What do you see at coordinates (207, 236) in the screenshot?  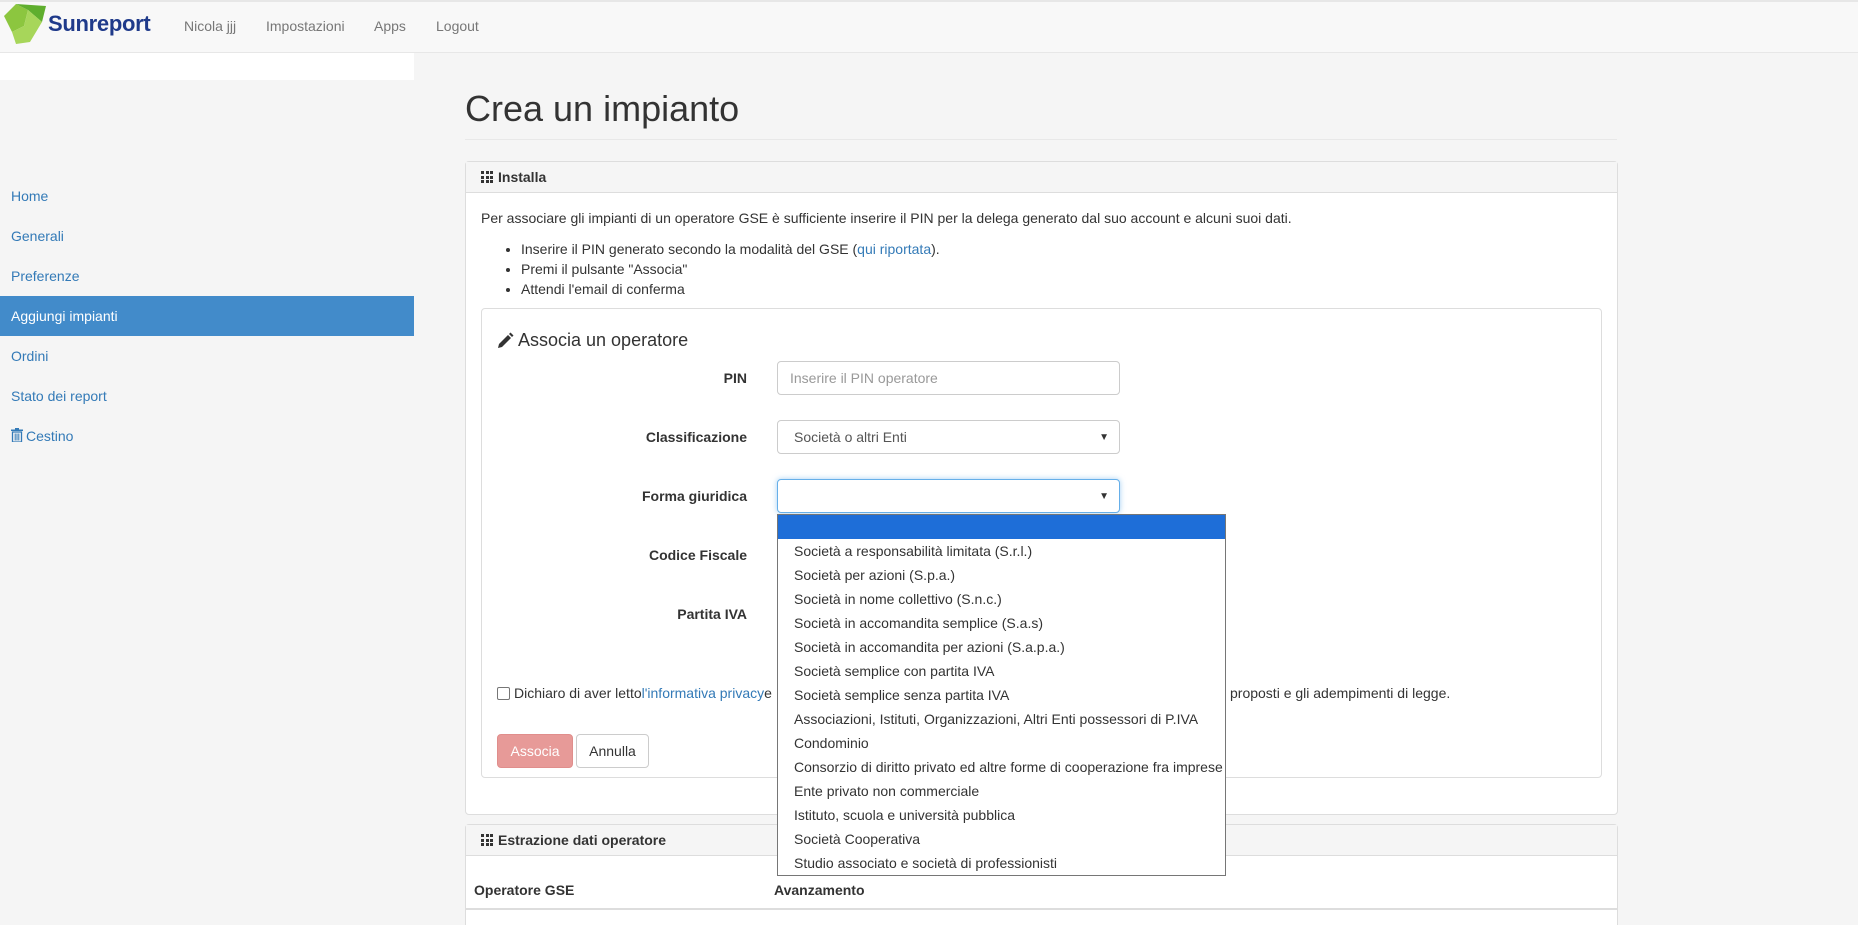 I see `sidebar-item-generali: Generali` at bounding box center [207, 236].